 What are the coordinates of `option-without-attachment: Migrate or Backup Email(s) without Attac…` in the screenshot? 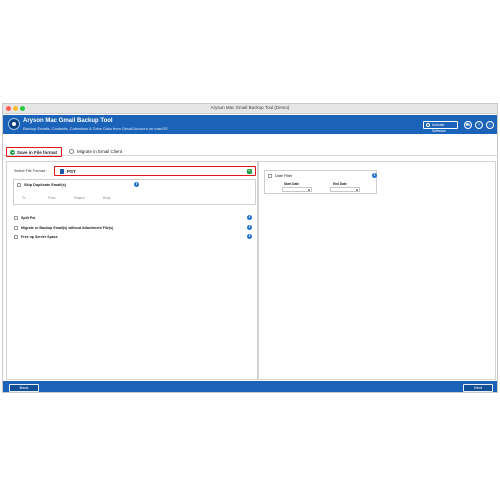 It's located at (135, 228).